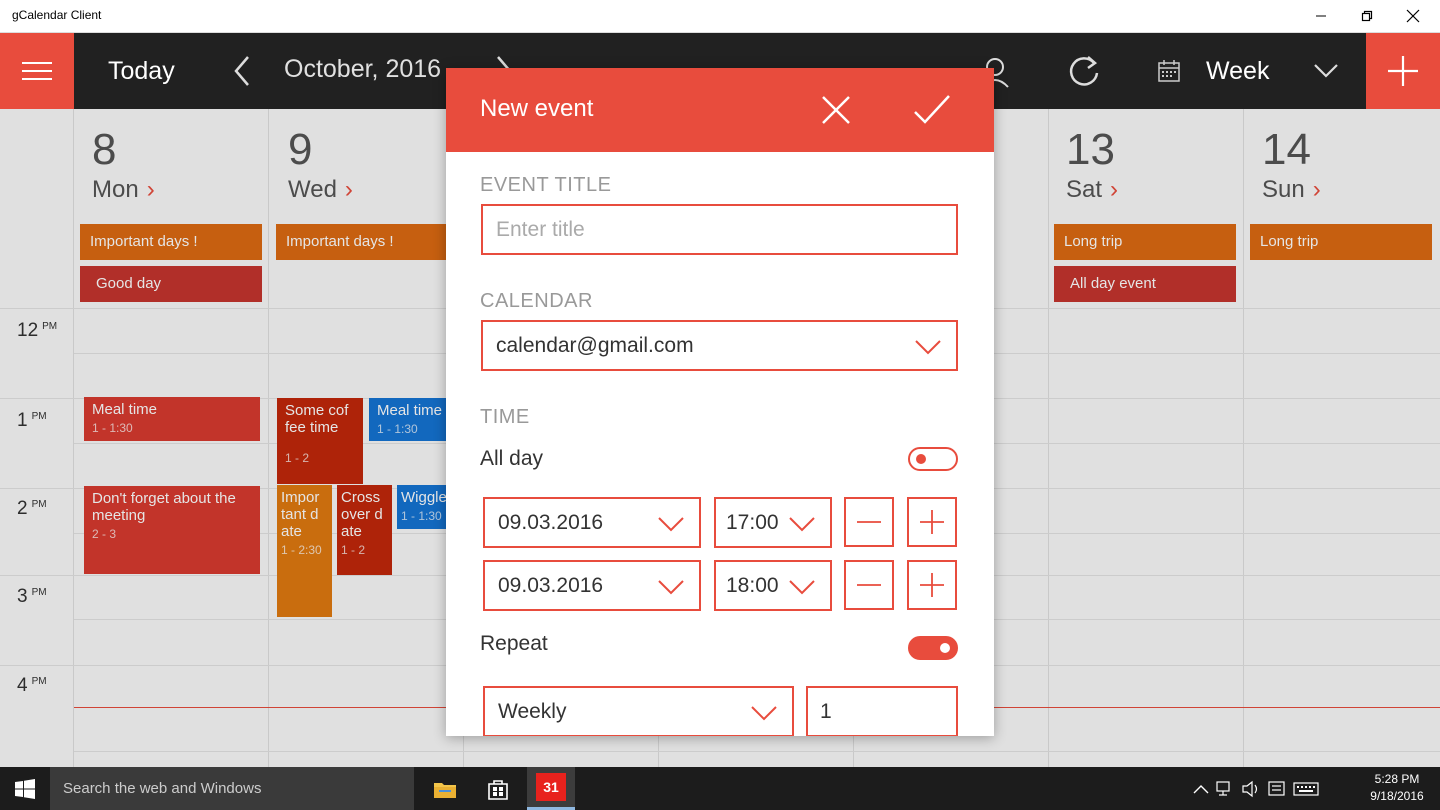  What do you see at coordinates (595, 345) in the screenshot?
I see `calendar-value: calendar@gmail.com` at bounding box center [595, 345].